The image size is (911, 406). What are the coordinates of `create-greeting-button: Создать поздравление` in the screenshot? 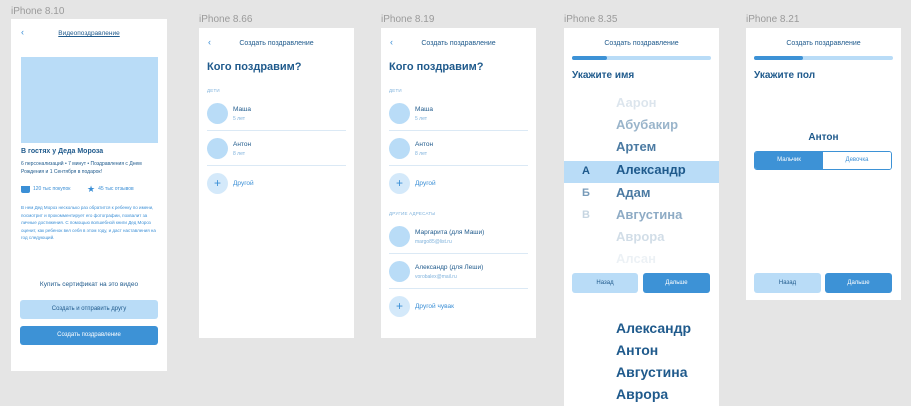 It's located at (89, 335).